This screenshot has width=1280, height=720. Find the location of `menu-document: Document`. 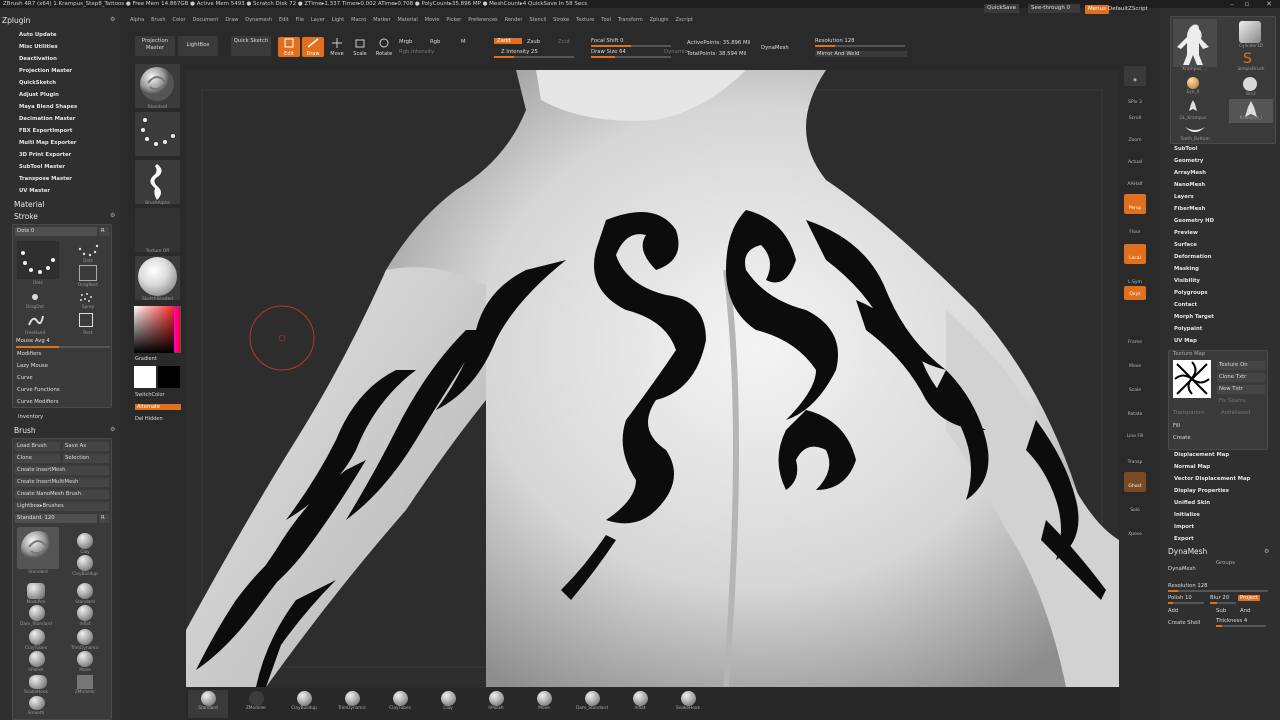

menu-document: Document is located at coordinates (205, 20).